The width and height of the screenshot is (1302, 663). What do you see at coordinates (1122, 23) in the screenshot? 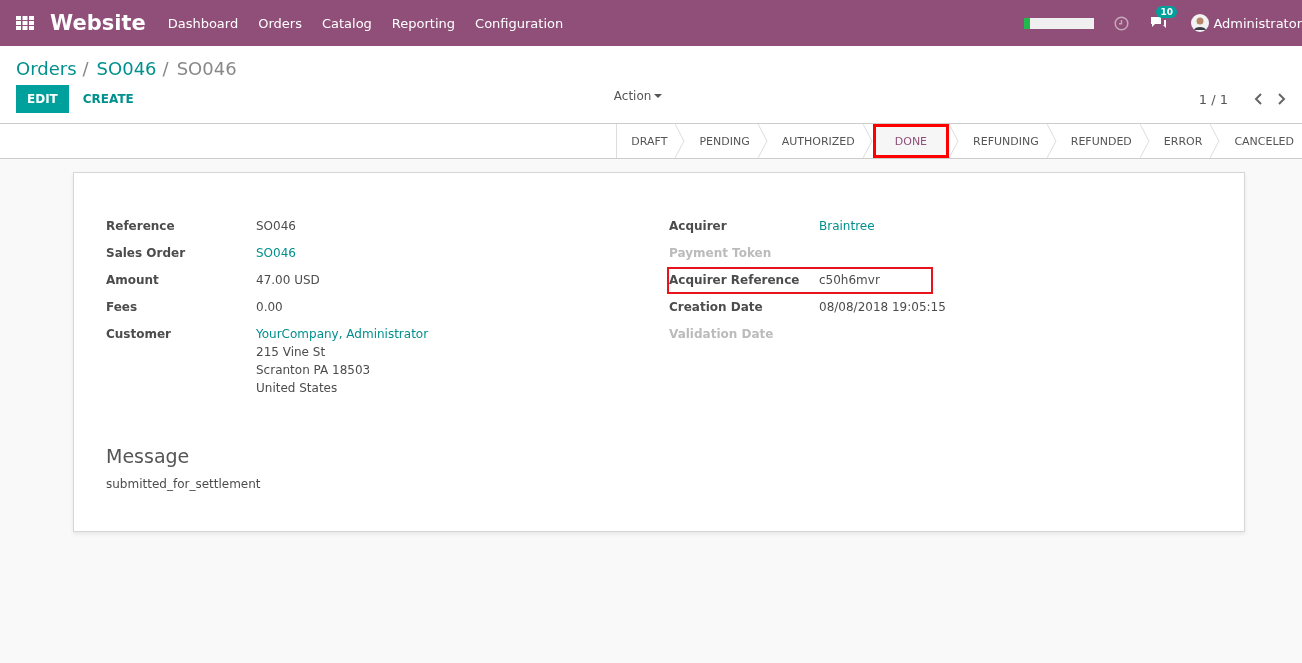
I see `clock-icon` at bounding box center [1122, 23].